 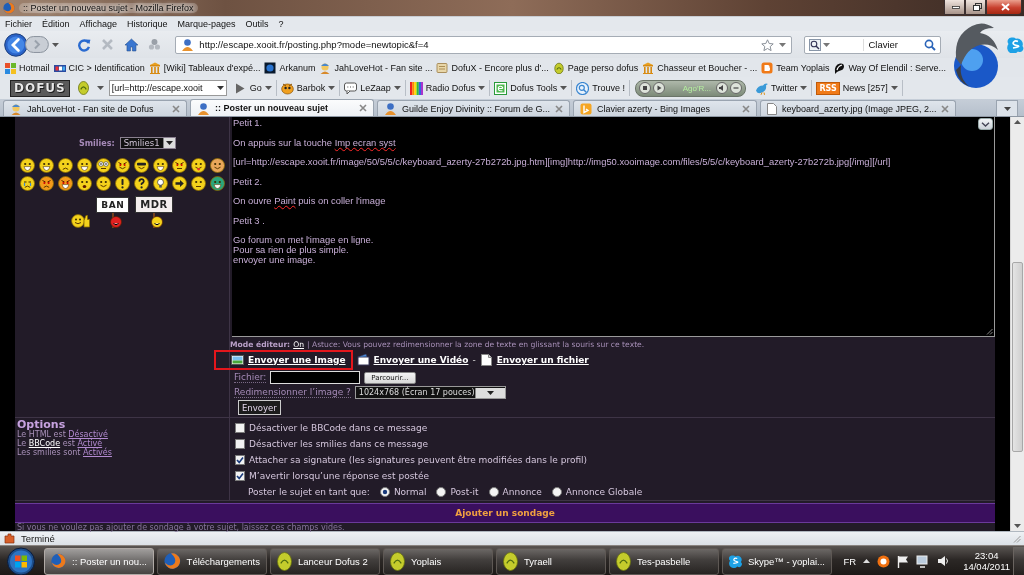 What do you see at coordinates (735, 88) in the screenshot?
I see `minus-icon` at bounding box center [735, 88].